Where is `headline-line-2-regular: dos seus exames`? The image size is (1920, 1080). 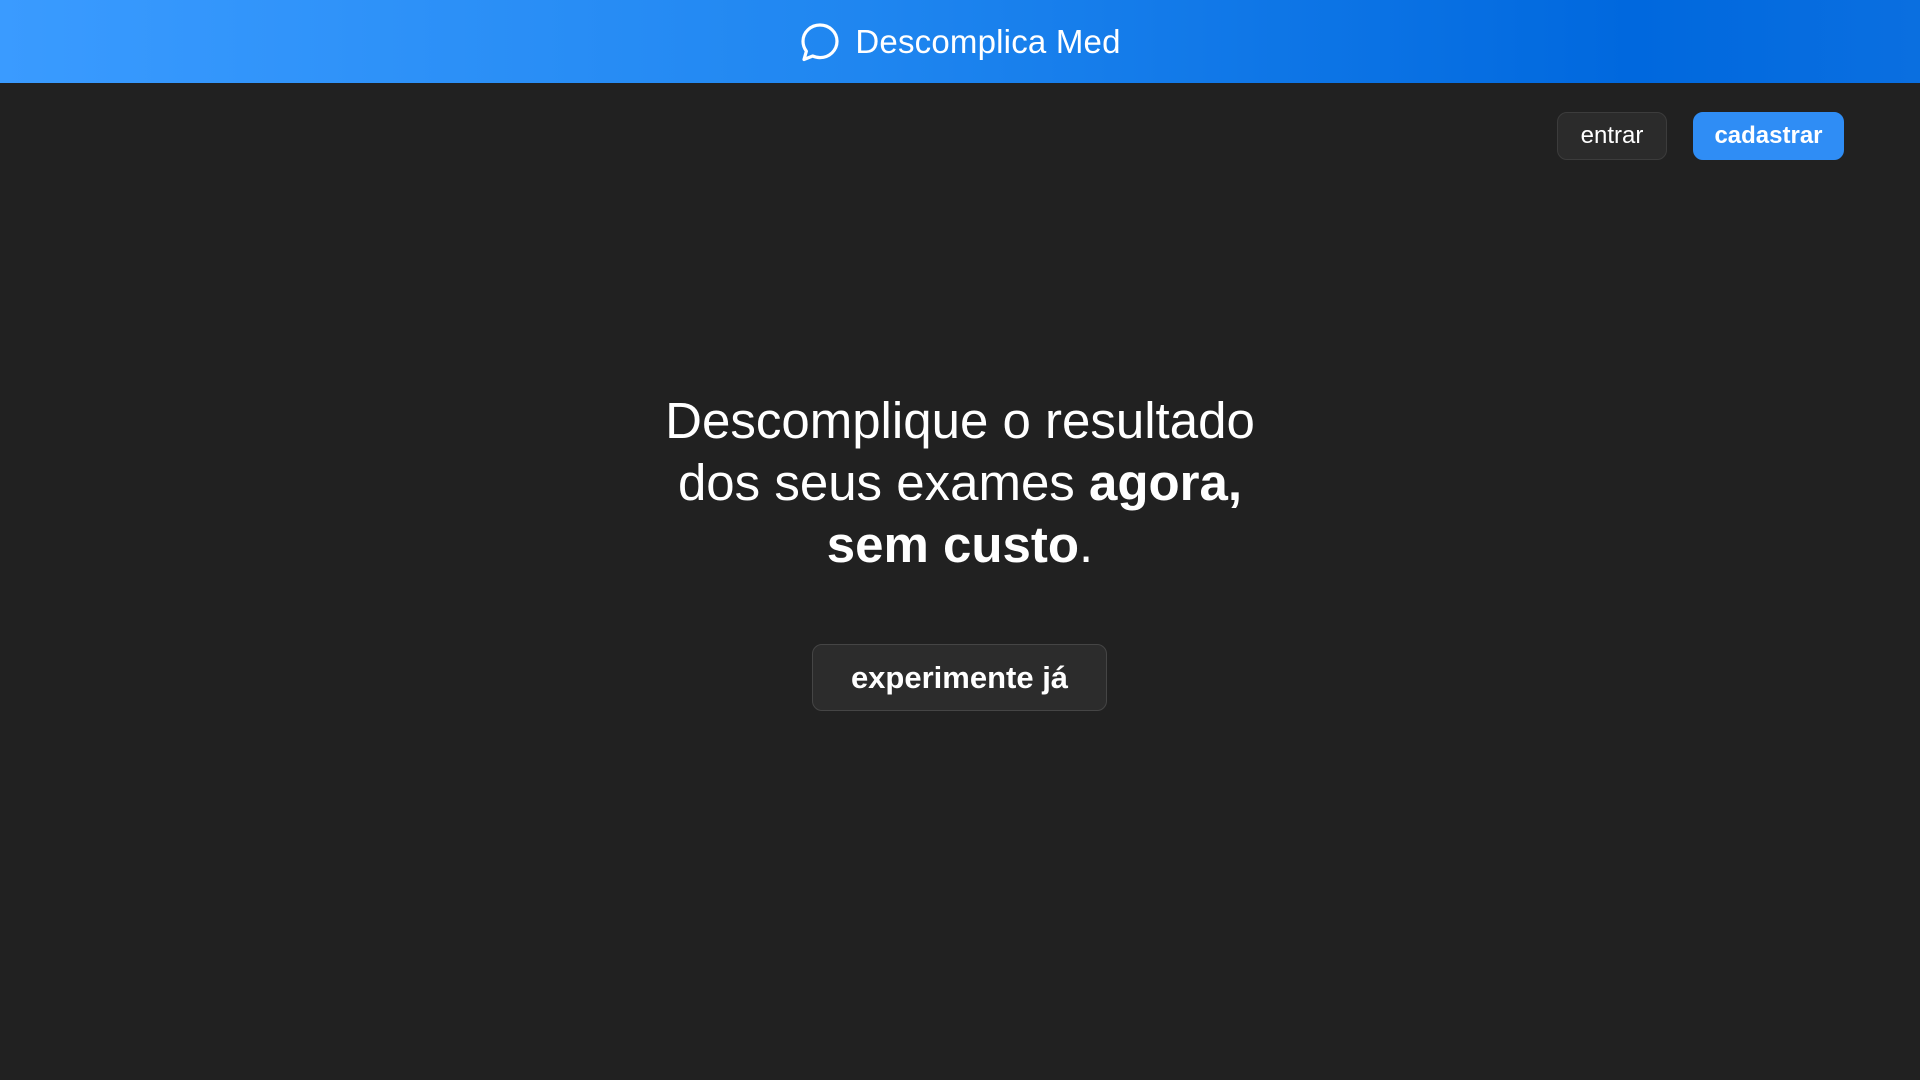 headline-line-2-regular: dos seus exames is located at coordinates (883, 482).